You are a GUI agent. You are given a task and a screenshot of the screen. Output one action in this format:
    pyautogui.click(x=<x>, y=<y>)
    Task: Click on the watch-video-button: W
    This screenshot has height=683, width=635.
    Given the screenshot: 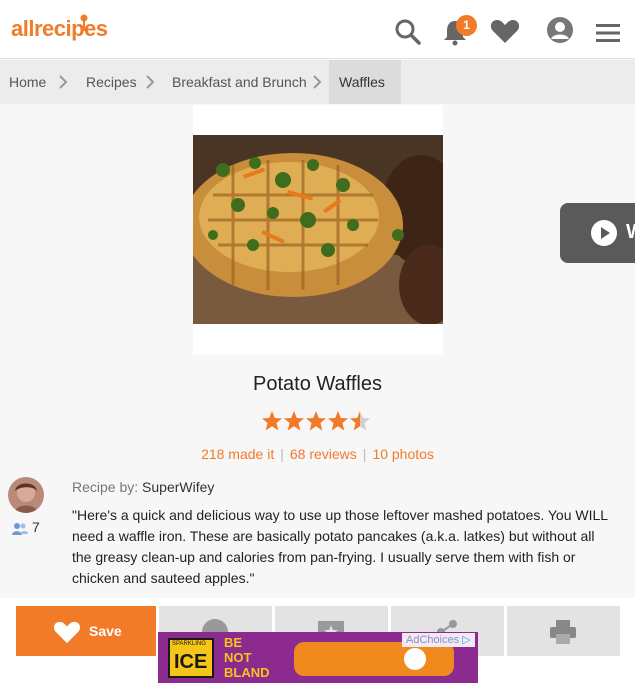 What is the action you would take?
    pyautogui.click(x=597, y=233)
    